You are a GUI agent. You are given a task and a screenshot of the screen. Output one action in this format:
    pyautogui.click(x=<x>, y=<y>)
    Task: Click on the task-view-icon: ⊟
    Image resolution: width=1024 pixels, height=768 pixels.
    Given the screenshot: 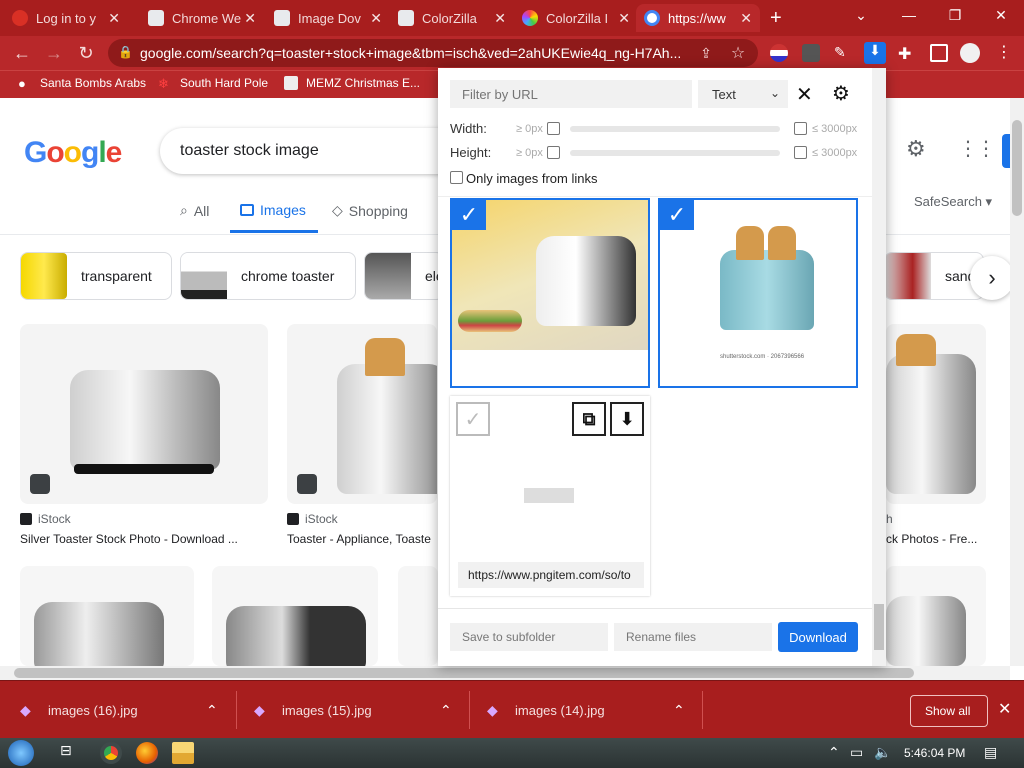 What is the action you would take?
    pyautogui.click(x=71, y=753)
    